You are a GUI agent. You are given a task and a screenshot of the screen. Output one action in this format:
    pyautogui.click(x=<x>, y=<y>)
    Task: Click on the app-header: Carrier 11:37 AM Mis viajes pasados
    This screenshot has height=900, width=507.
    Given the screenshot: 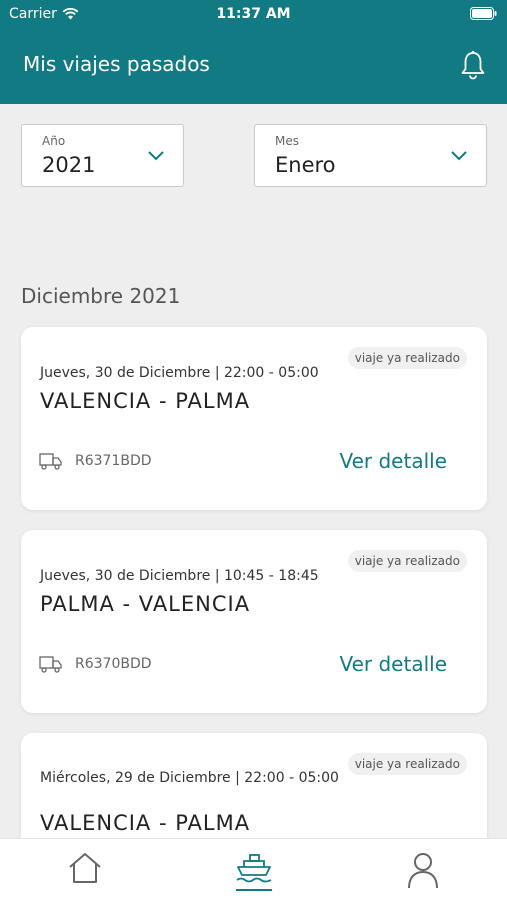 What is the action you would take?
    pyautogui.click(x=253, y=52)
    